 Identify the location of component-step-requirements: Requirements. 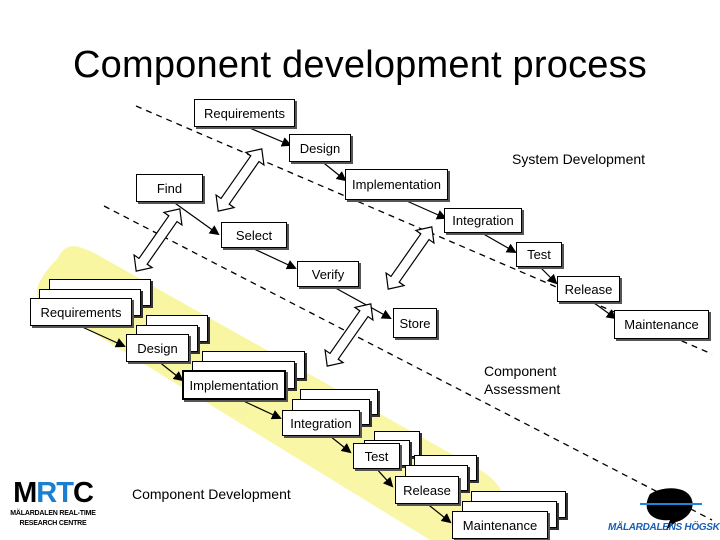
(81, 312).